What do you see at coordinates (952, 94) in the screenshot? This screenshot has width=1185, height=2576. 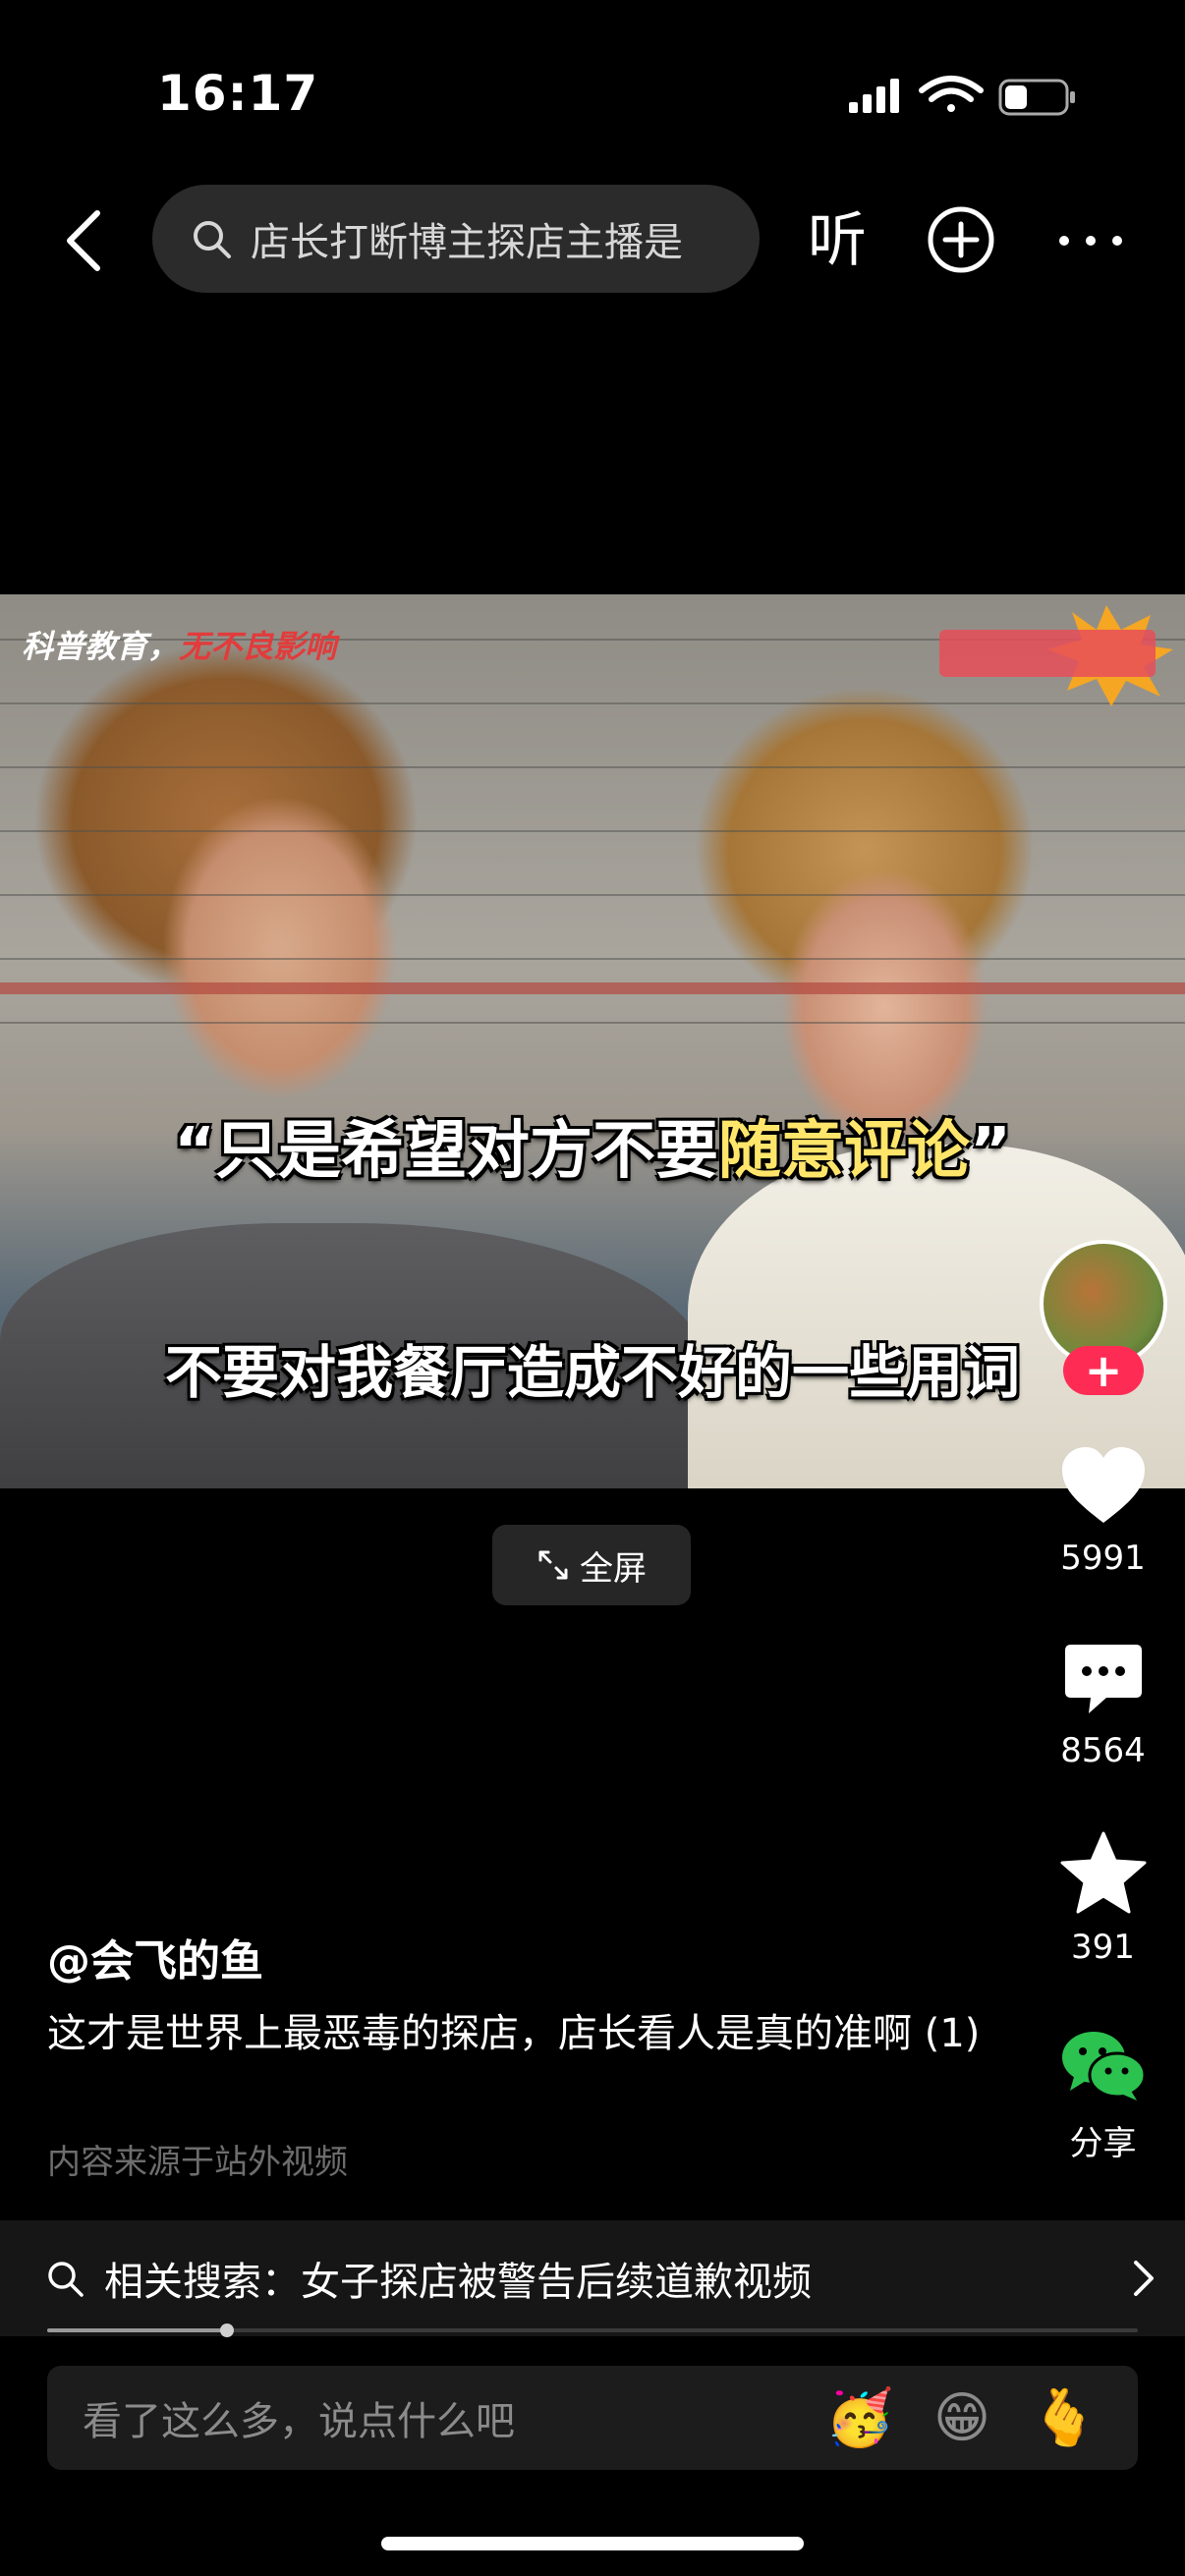 I see `wifi-icon` at bounding box center [952, 94].